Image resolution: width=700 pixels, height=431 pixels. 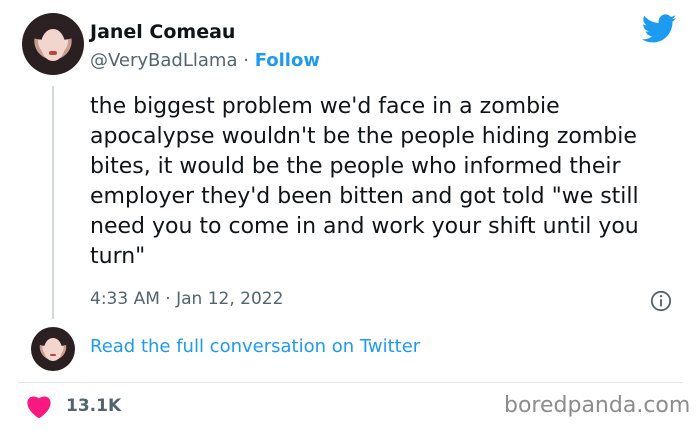 I want to click on author-avatar, so click(x=53, y=44).